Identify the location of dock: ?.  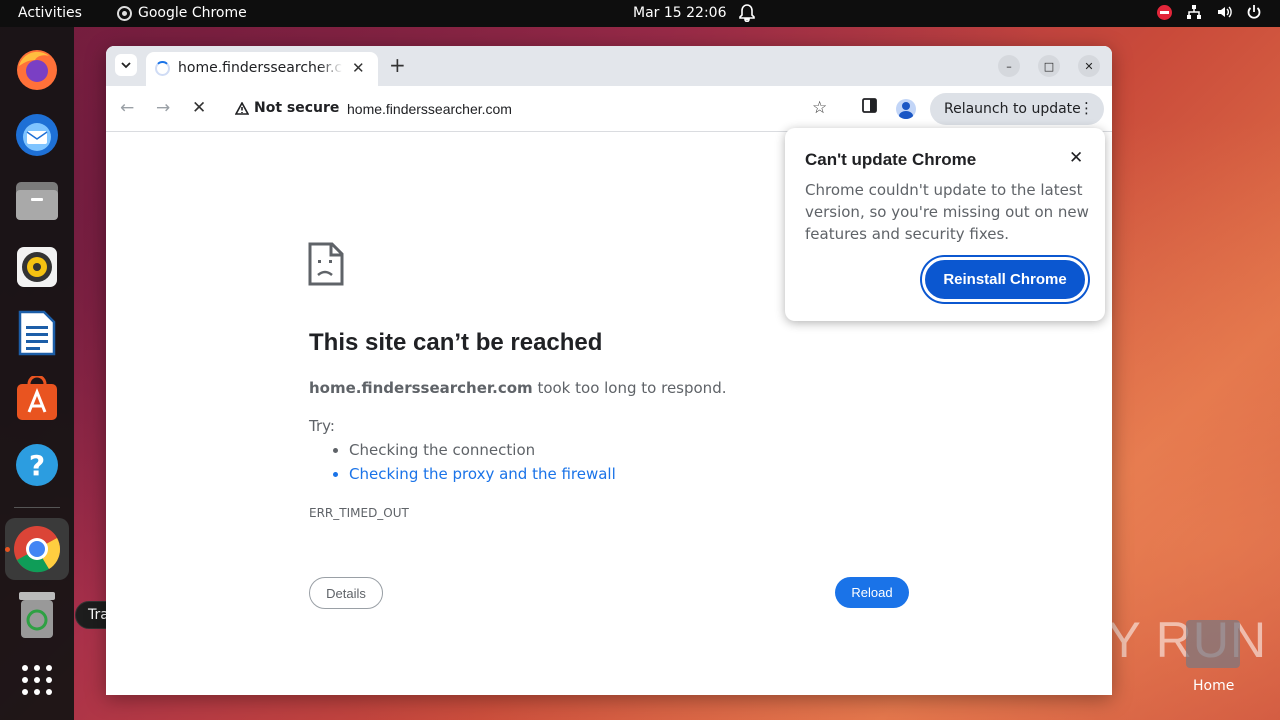
(37, 373).